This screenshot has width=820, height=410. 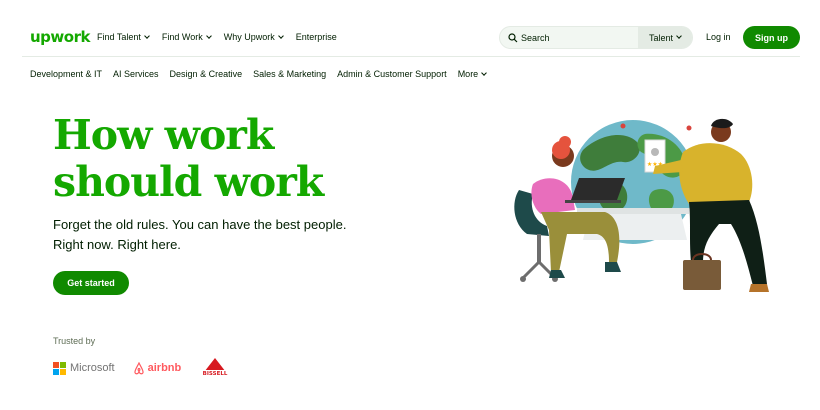 What do you see at coordinates (91, 283) in the screenshot?
I see `get-started-button: Get started` at bounding box center [91, 283].